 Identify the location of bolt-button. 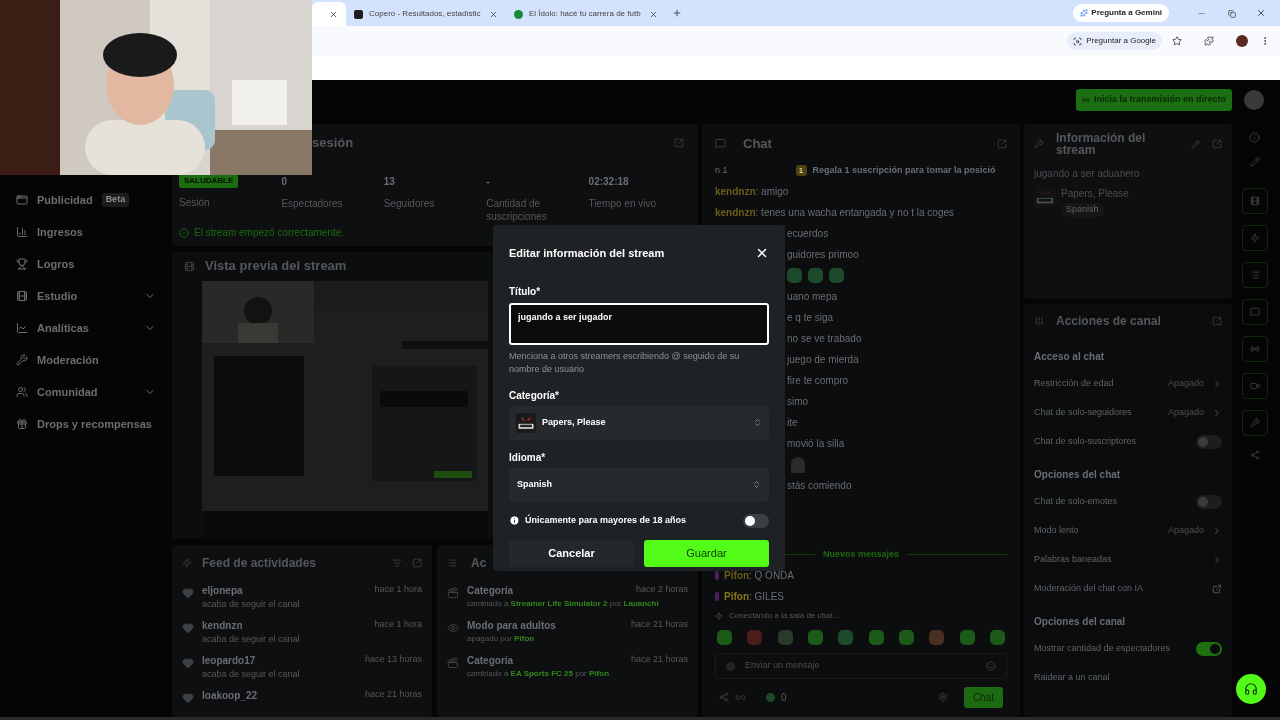
(1254, 238).